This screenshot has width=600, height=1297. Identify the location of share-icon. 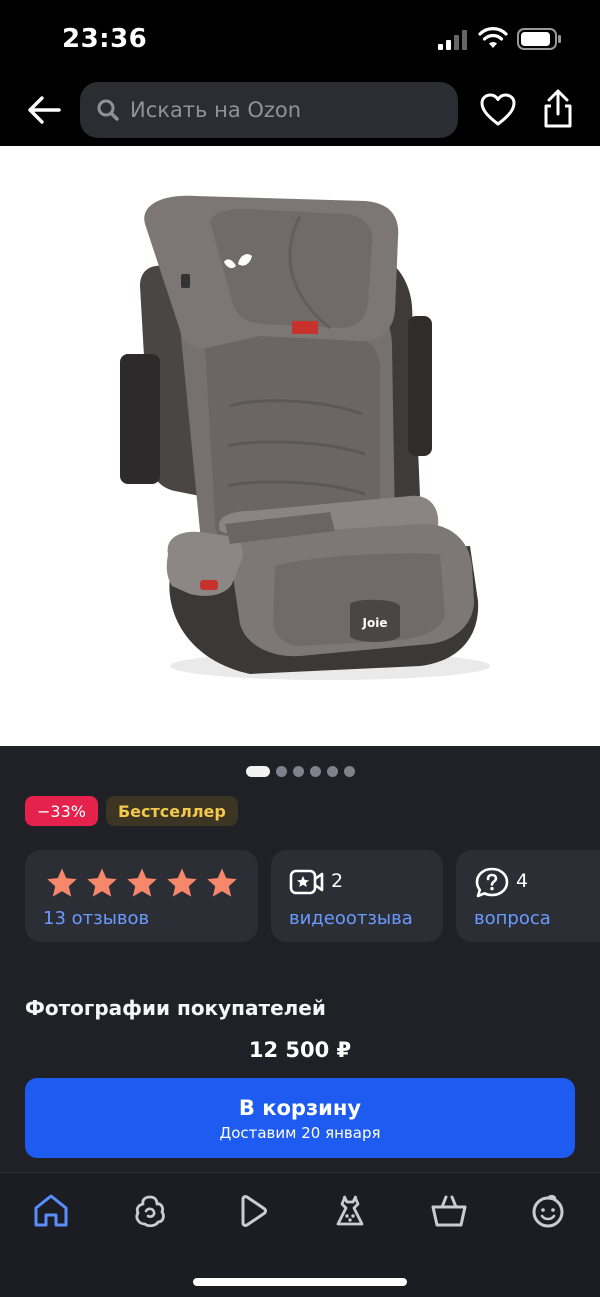
(558, 109).